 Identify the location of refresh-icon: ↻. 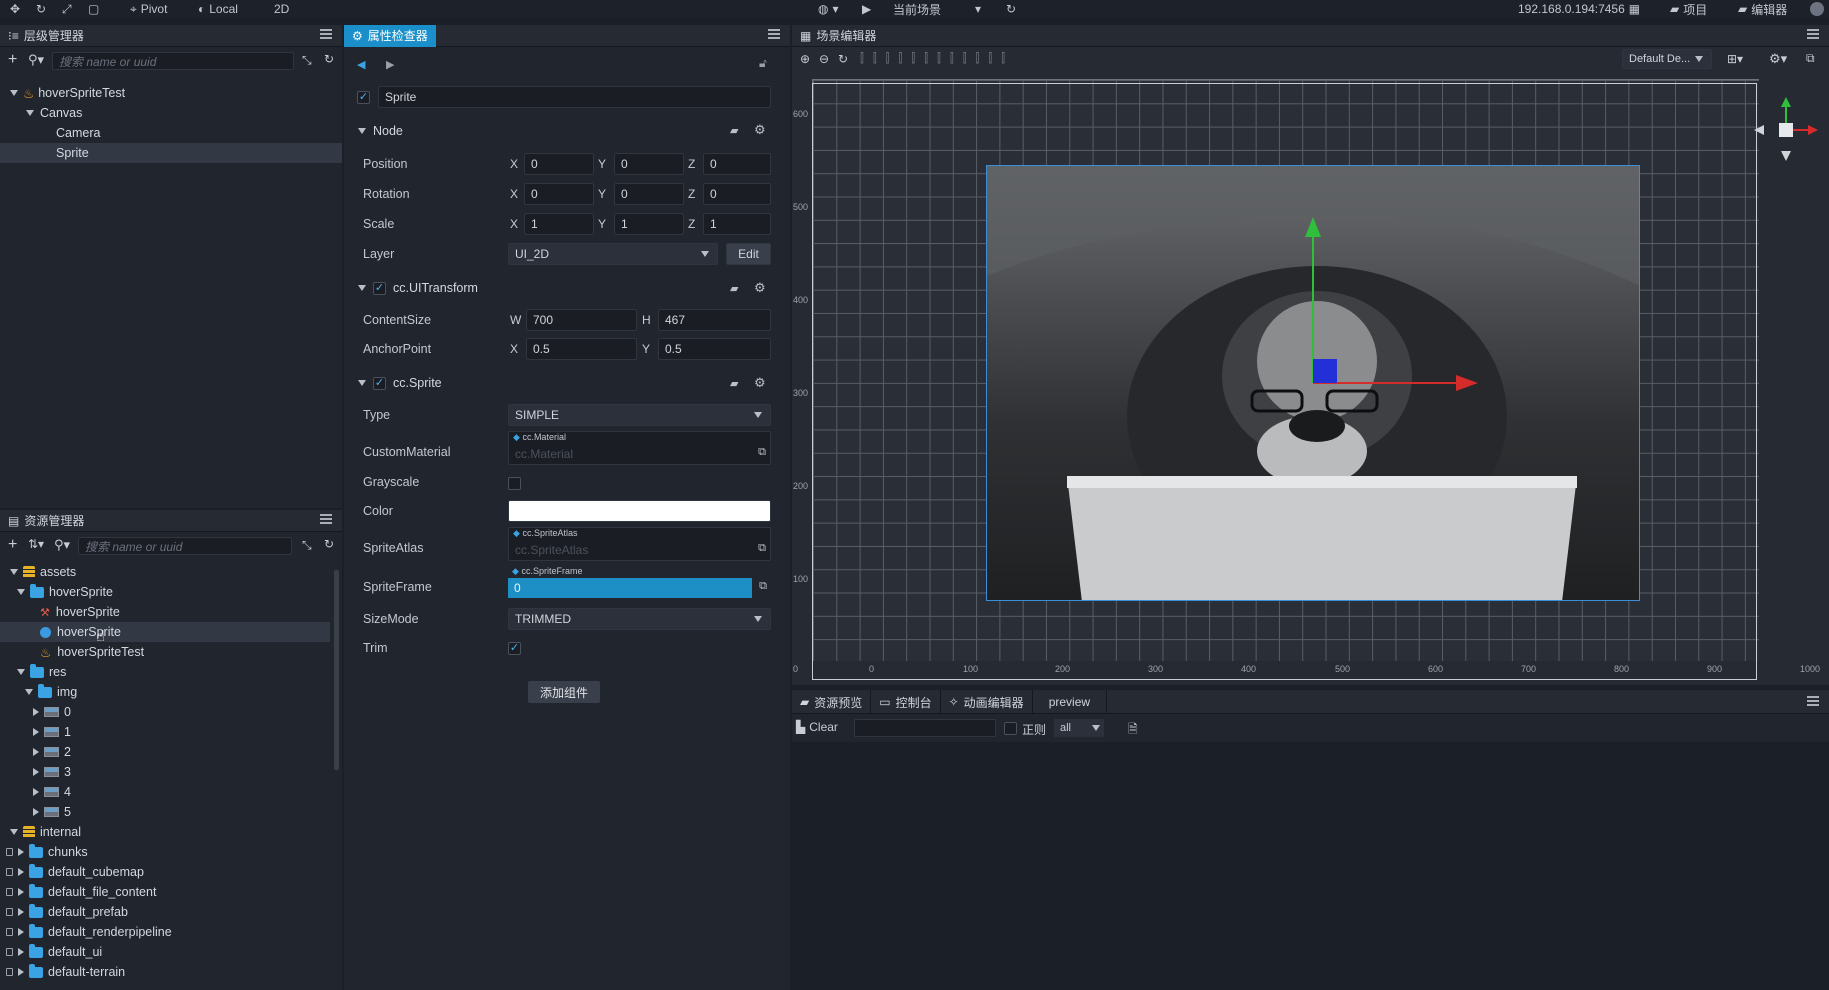
(329, 59).